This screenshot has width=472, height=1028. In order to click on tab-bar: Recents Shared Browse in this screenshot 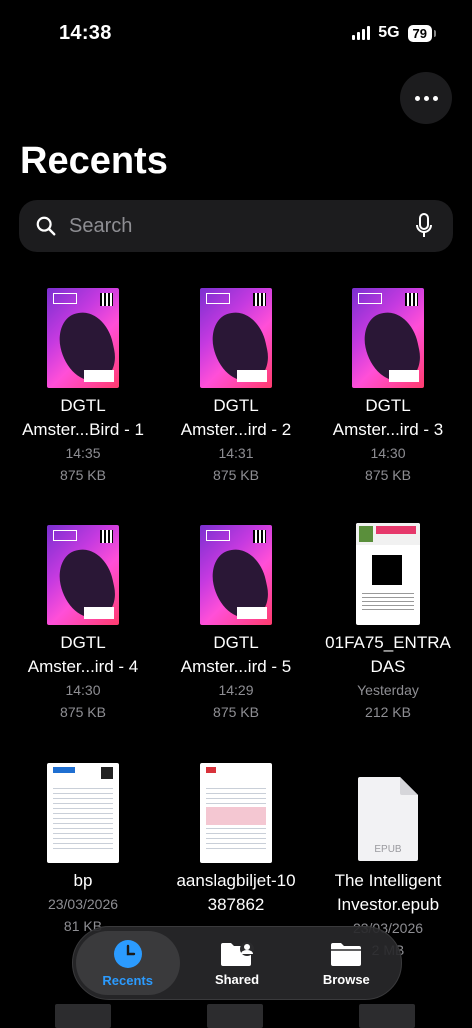, I will do `click(237, 963)`.